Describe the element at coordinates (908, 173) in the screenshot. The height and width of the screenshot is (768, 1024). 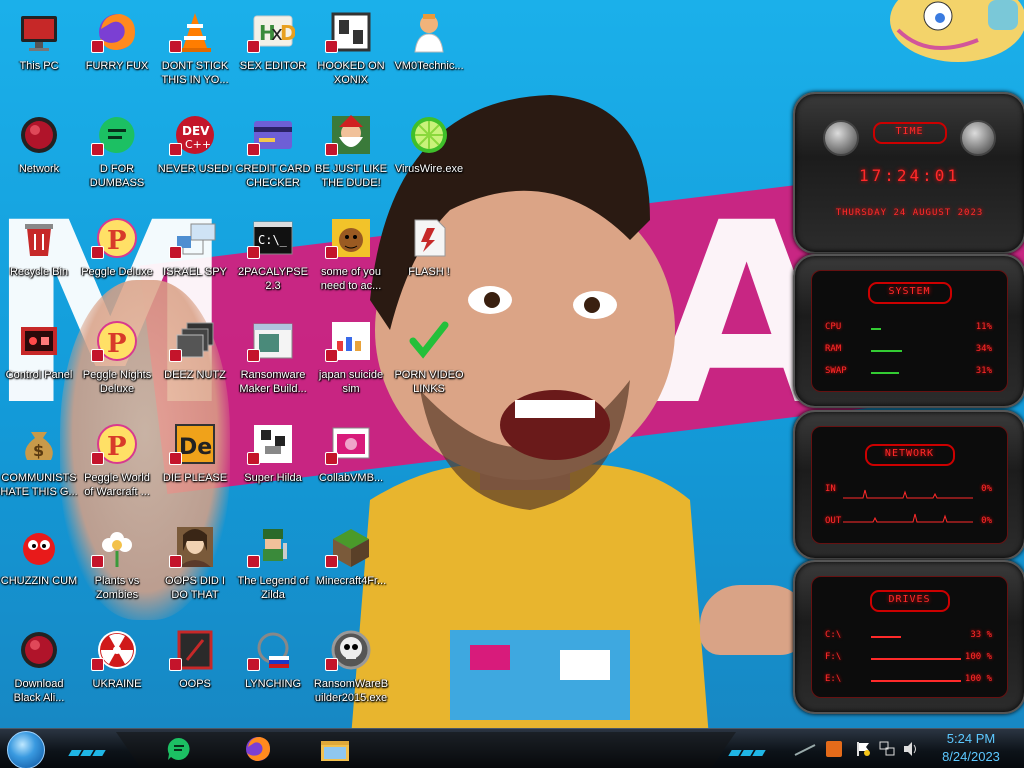
I see `time-gadget: TIME 17:24:01 THURSDAY 24 AUGUST 2023` at that location.